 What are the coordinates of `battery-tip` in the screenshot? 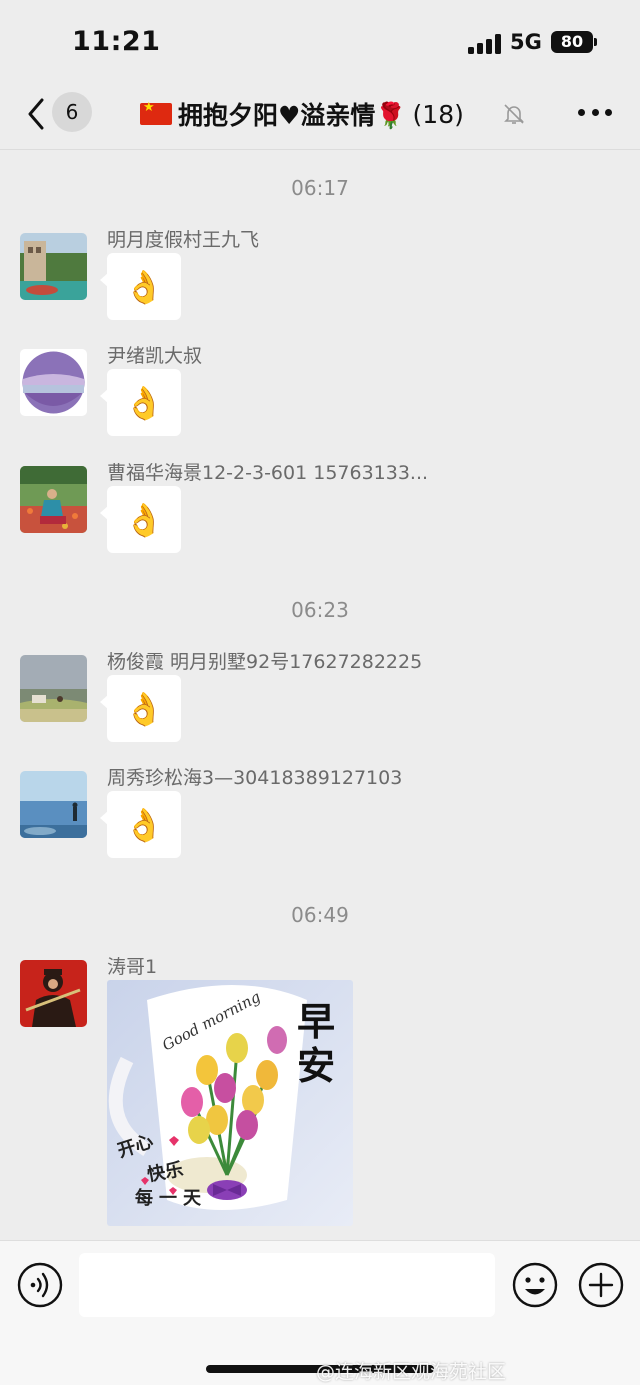 It's located at (595, 42).